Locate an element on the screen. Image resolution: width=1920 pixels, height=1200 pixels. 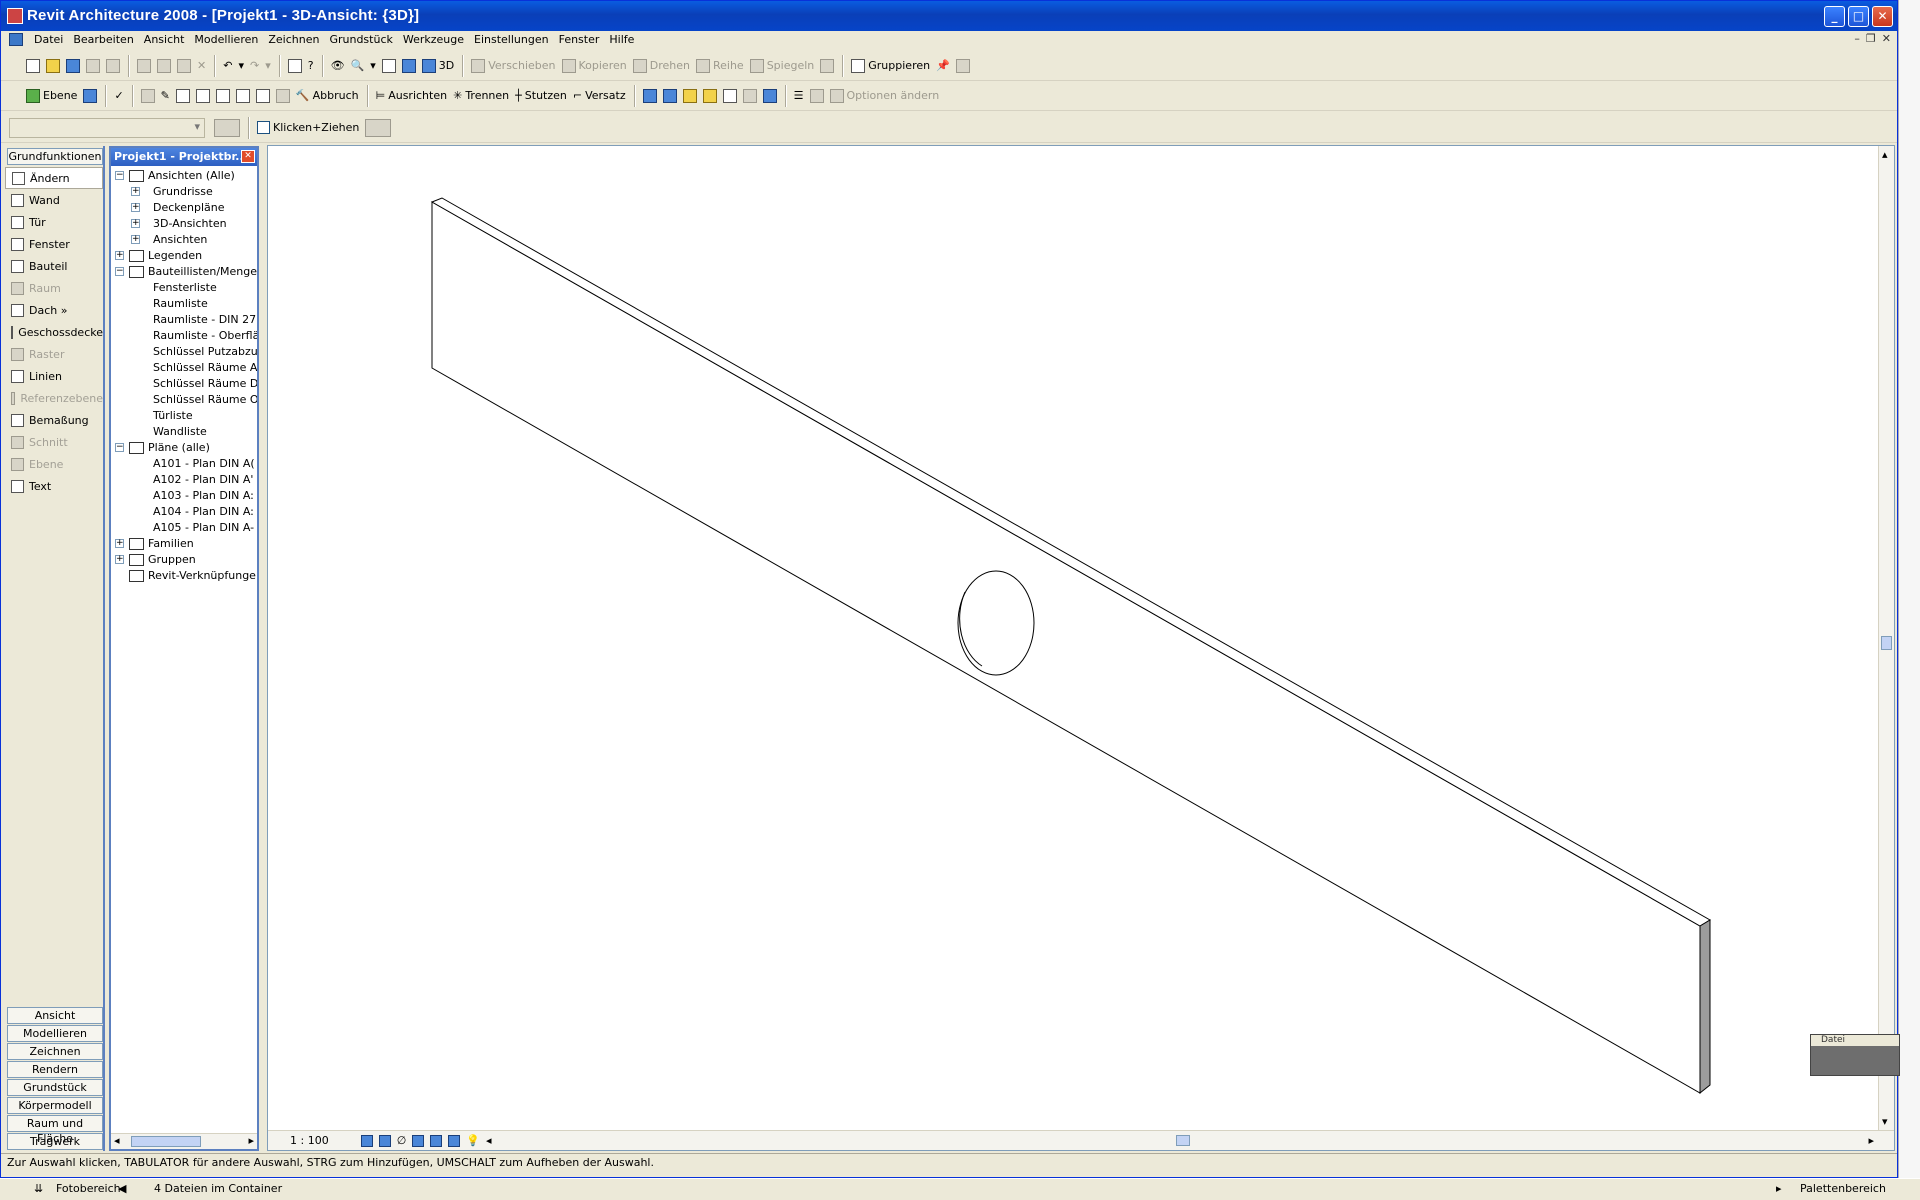
unjoin-geometry-icon is located at coordinates (710, 96).